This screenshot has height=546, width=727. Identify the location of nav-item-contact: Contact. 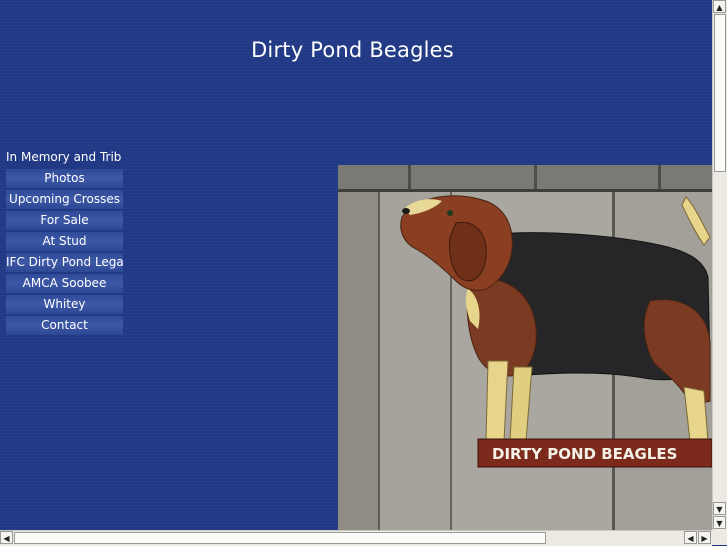
(64, 325).